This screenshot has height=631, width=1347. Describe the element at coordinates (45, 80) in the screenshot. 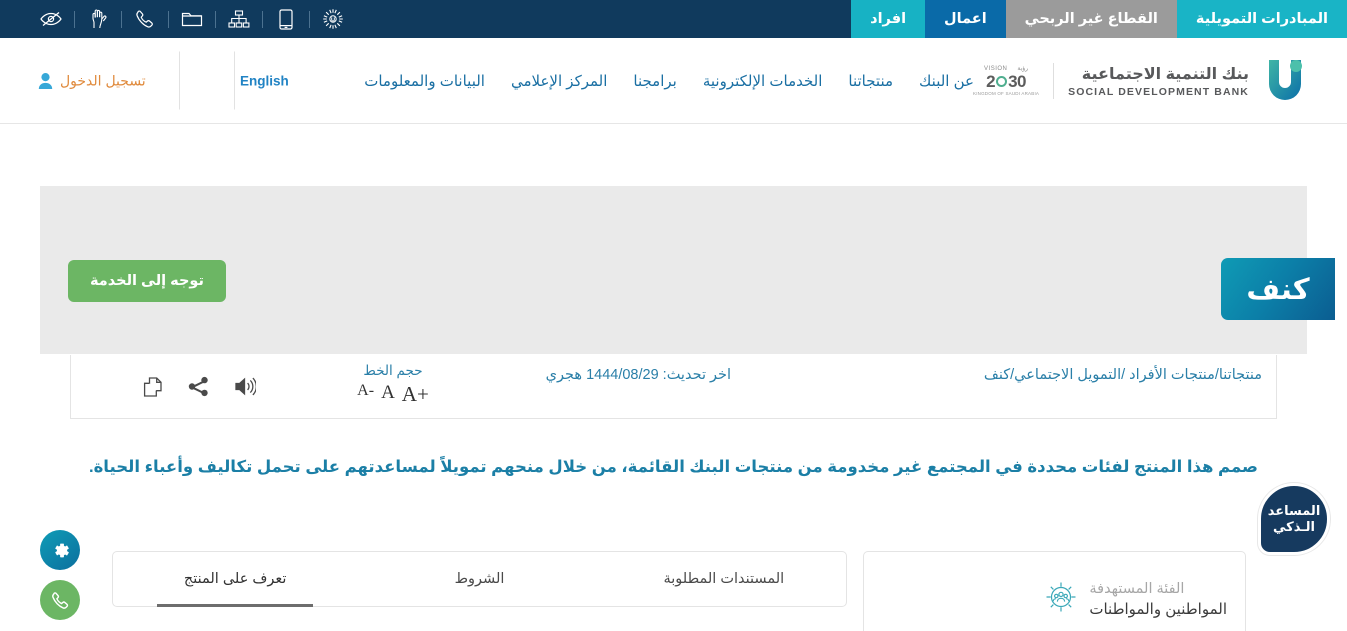

I see `user-icon` at that location.